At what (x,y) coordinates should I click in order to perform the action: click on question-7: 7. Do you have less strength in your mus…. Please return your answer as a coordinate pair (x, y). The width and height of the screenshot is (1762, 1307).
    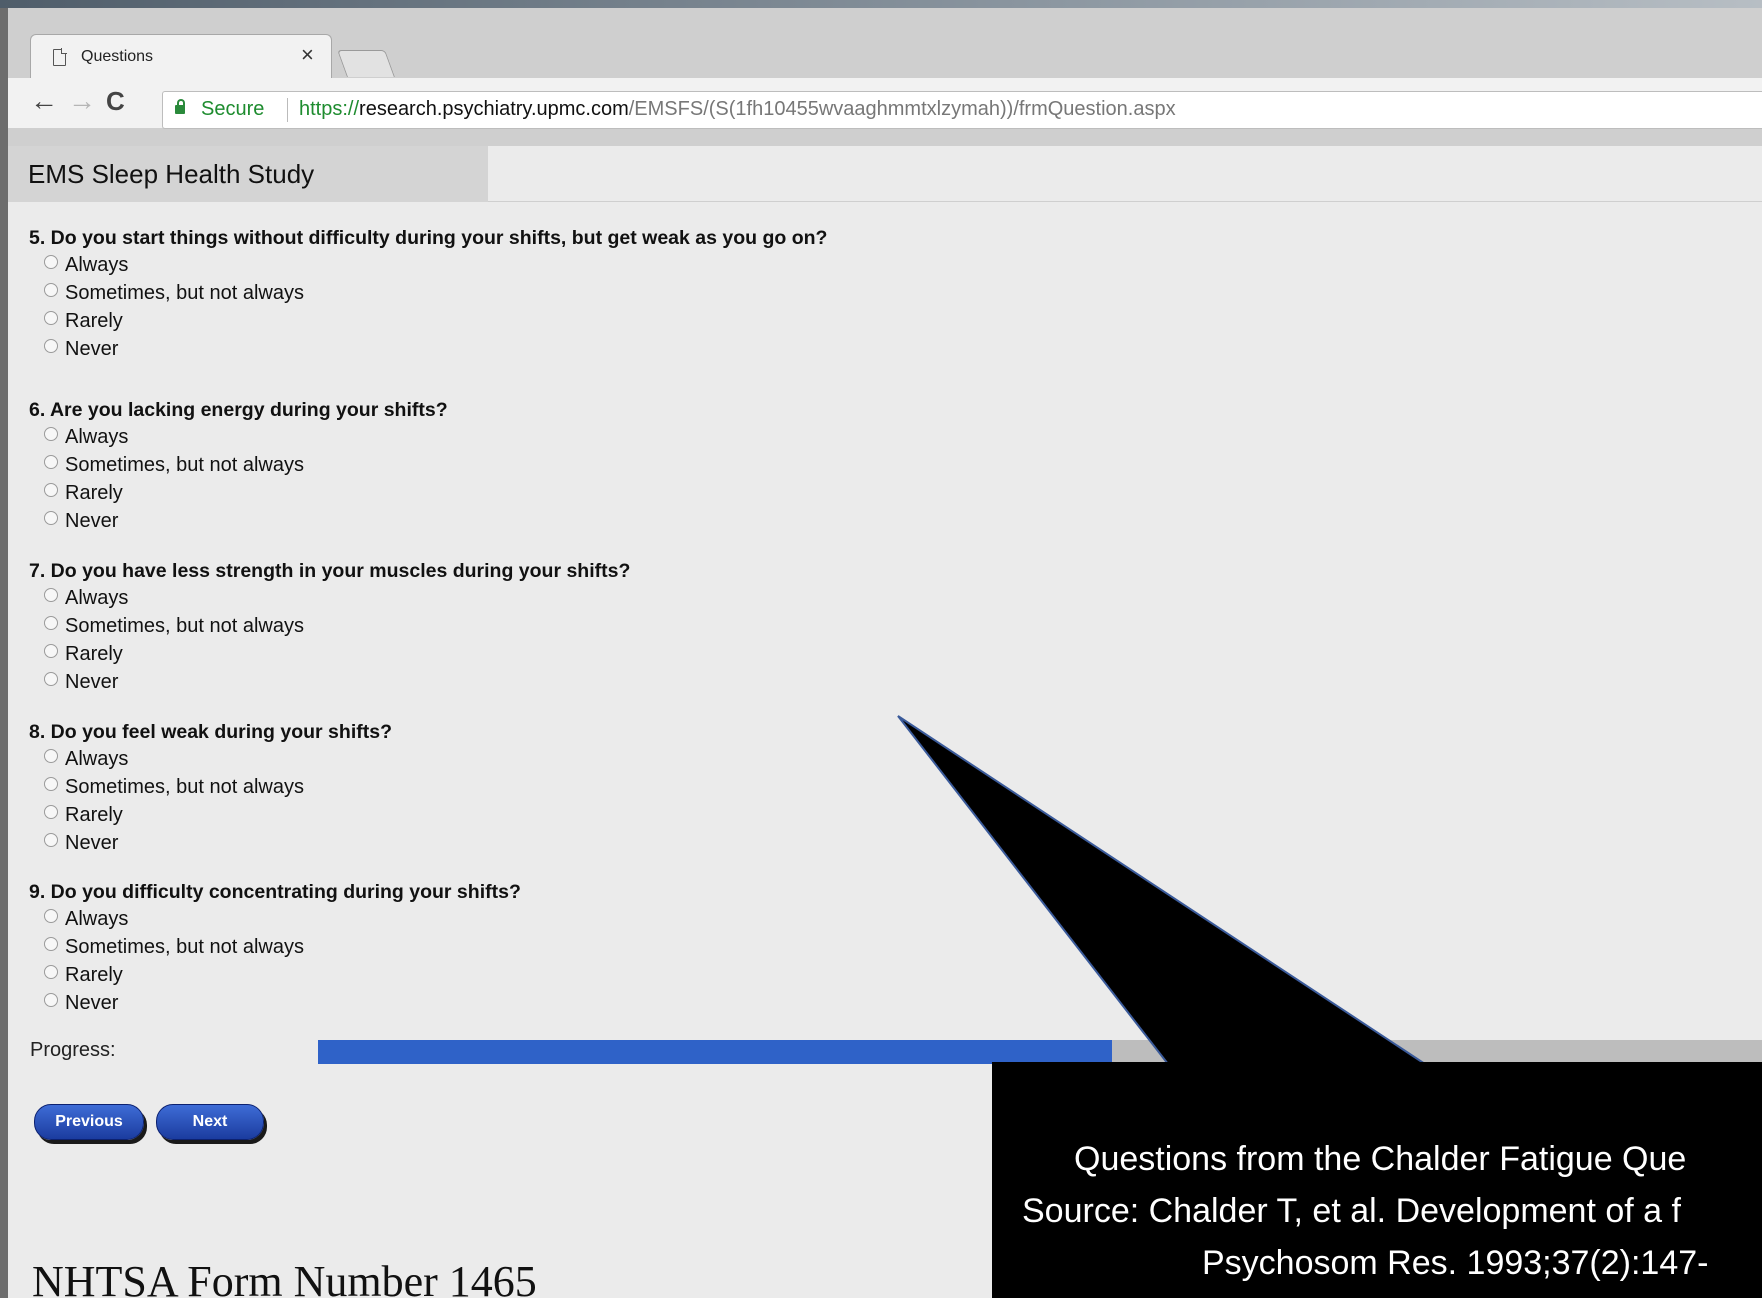
    Looking at the image, I should click on (529, 627).